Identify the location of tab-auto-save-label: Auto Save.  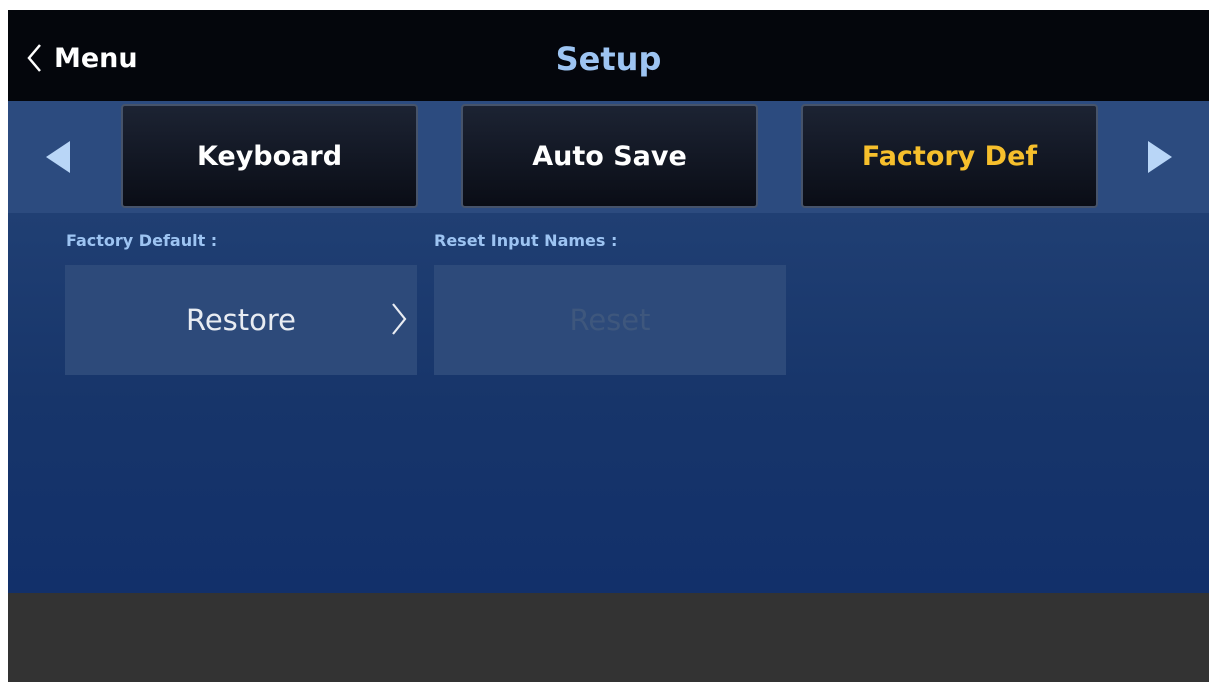
(609, 156).